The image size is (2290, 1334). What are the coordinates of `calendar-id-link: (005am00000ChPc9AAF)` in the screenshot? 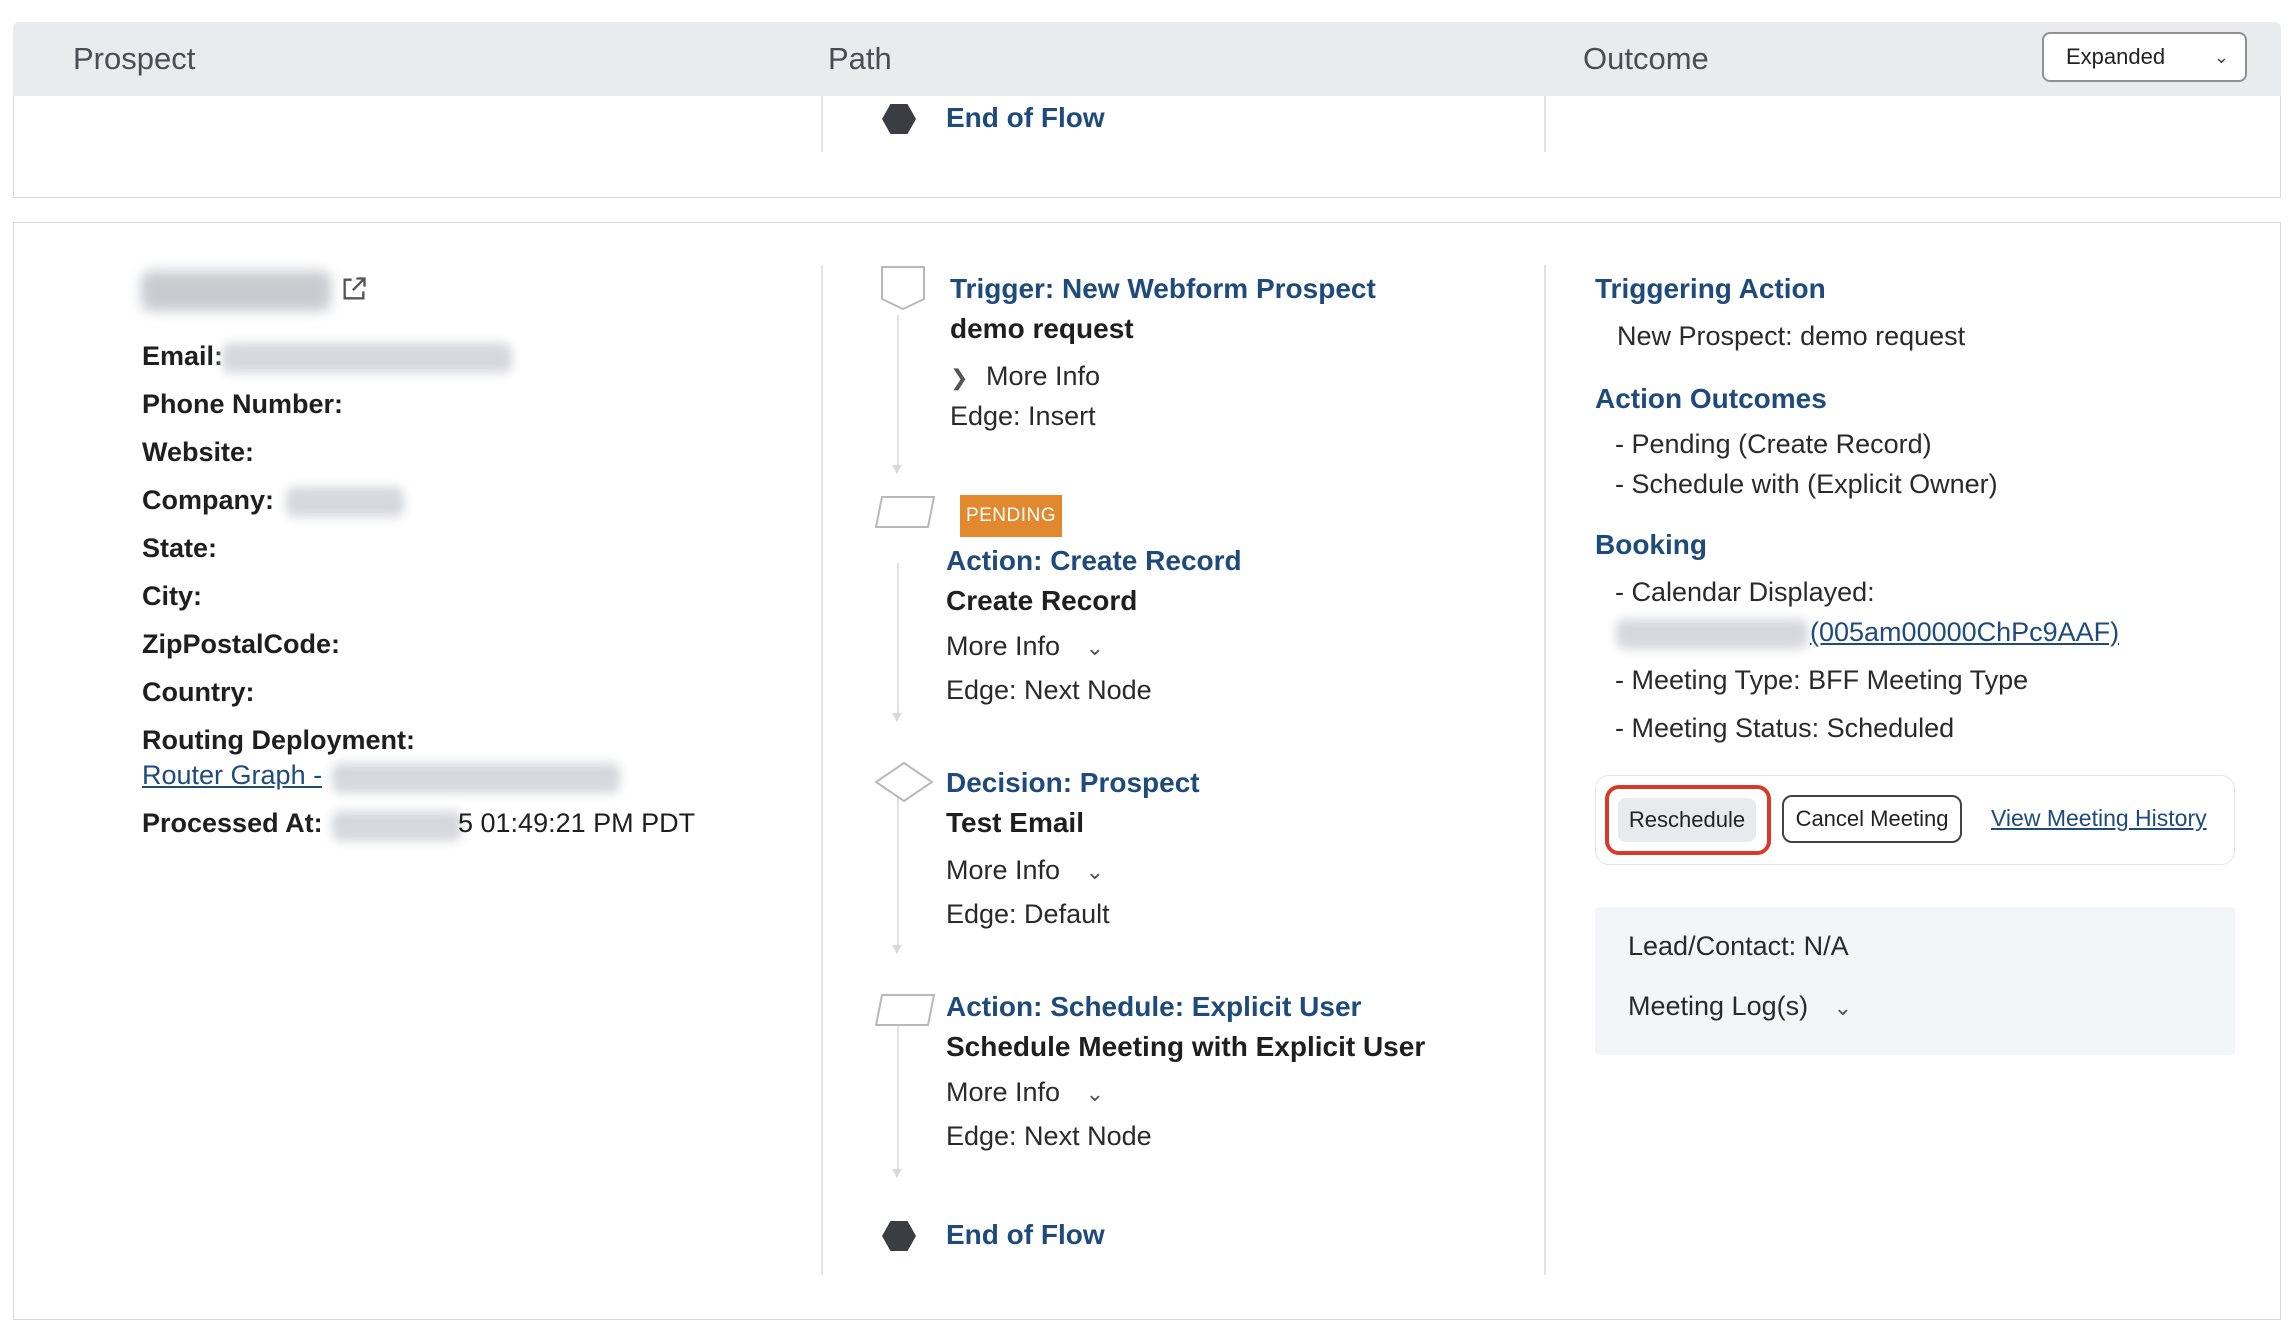 It's located at (1964, 632).